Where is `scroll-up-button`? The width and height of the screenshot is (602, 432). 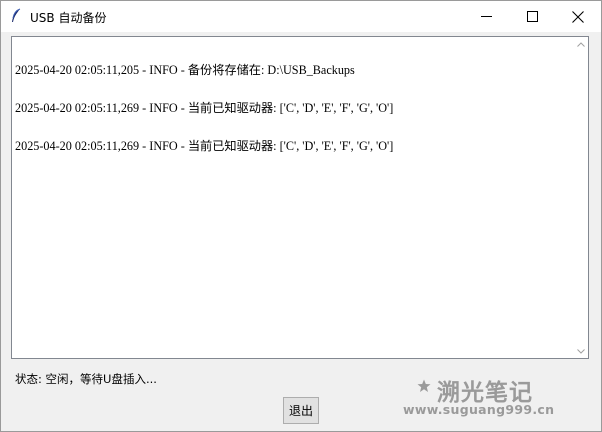 scroll-up-button is located at coordinates (581, 44).